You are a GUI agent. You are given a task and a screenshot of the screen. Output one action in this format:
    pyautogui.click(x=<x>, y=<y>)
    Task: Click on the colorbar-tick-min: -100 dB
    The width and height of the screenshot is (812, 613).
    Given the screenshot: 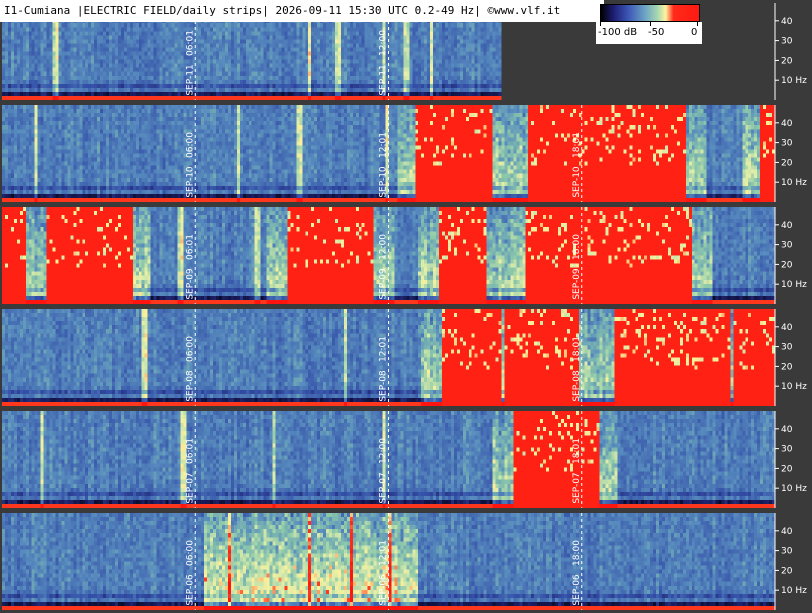 What is the action you would take?
    pyautogui.click(x=618, y=32)
    